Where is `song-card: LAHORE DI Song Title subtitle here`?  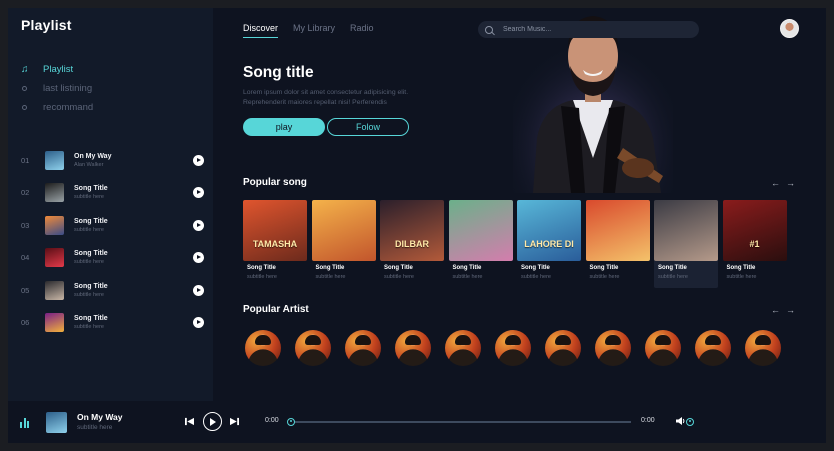 song-card: LAHORE DI Song Title subtitle here is located at coordinates (549, 244).